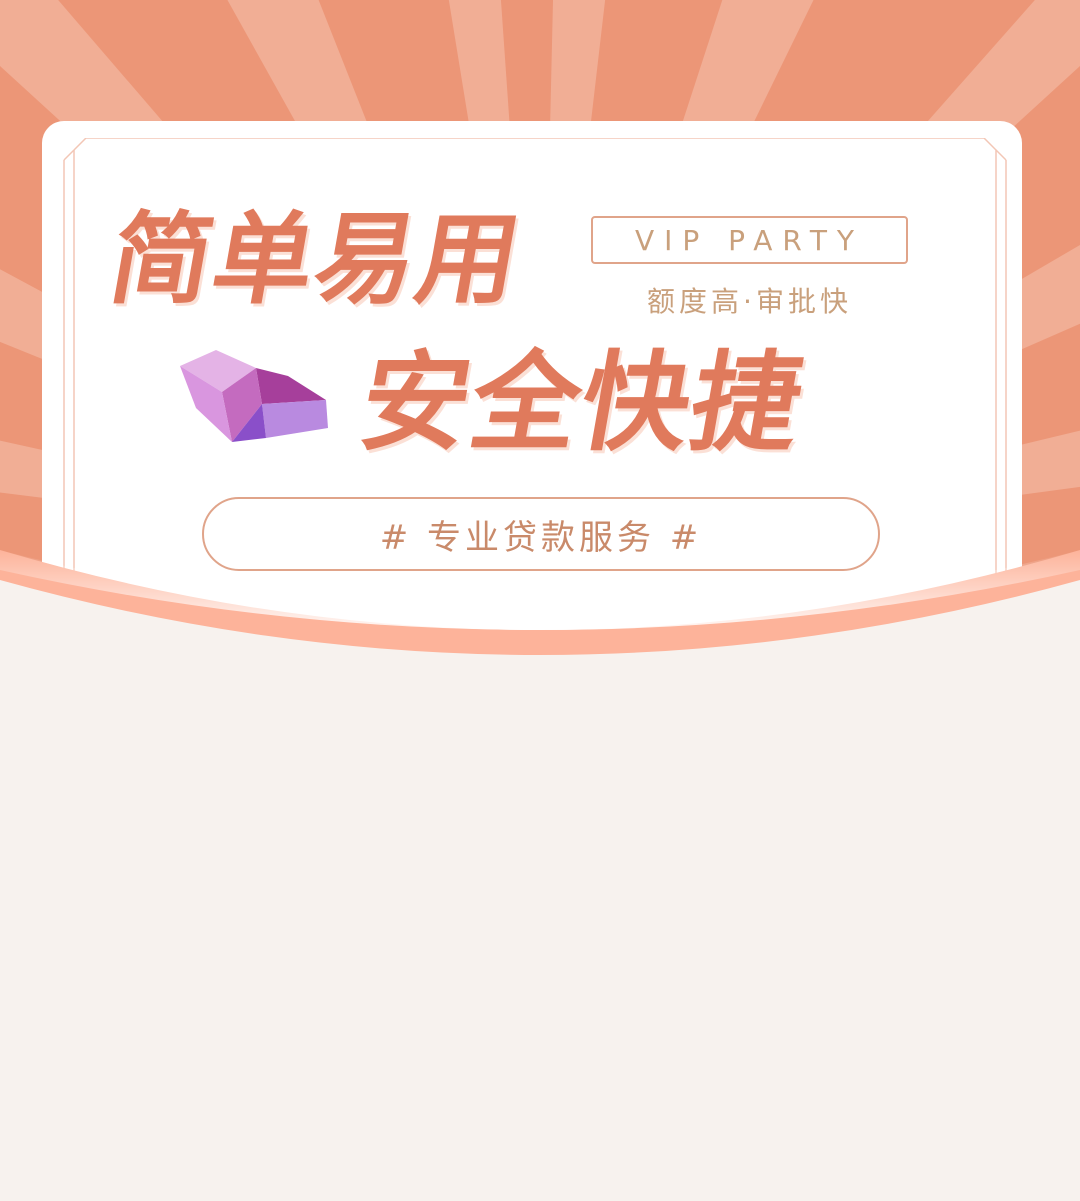 The image size is (1080, 1201). I want to click on headline-easy-to-use: 简单易用, so click(316, 259).